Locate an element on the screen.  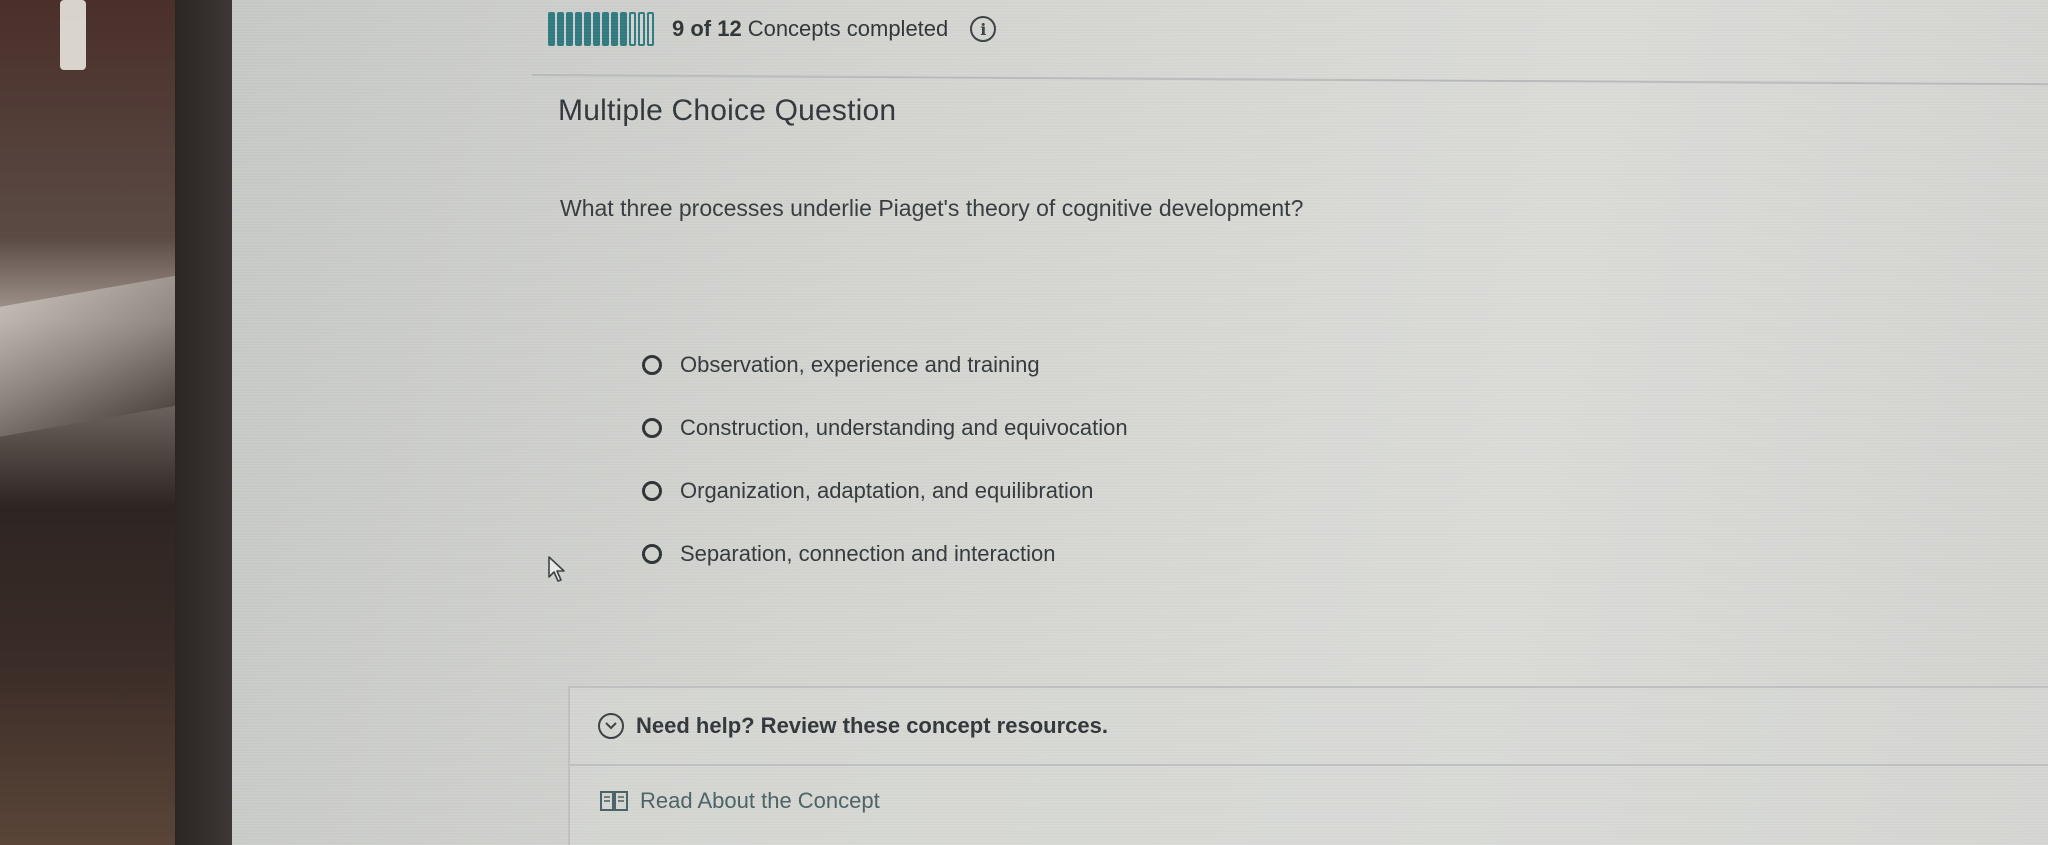
resource-read-concept: Read About the Concept is located at coordinates (1309, 801).